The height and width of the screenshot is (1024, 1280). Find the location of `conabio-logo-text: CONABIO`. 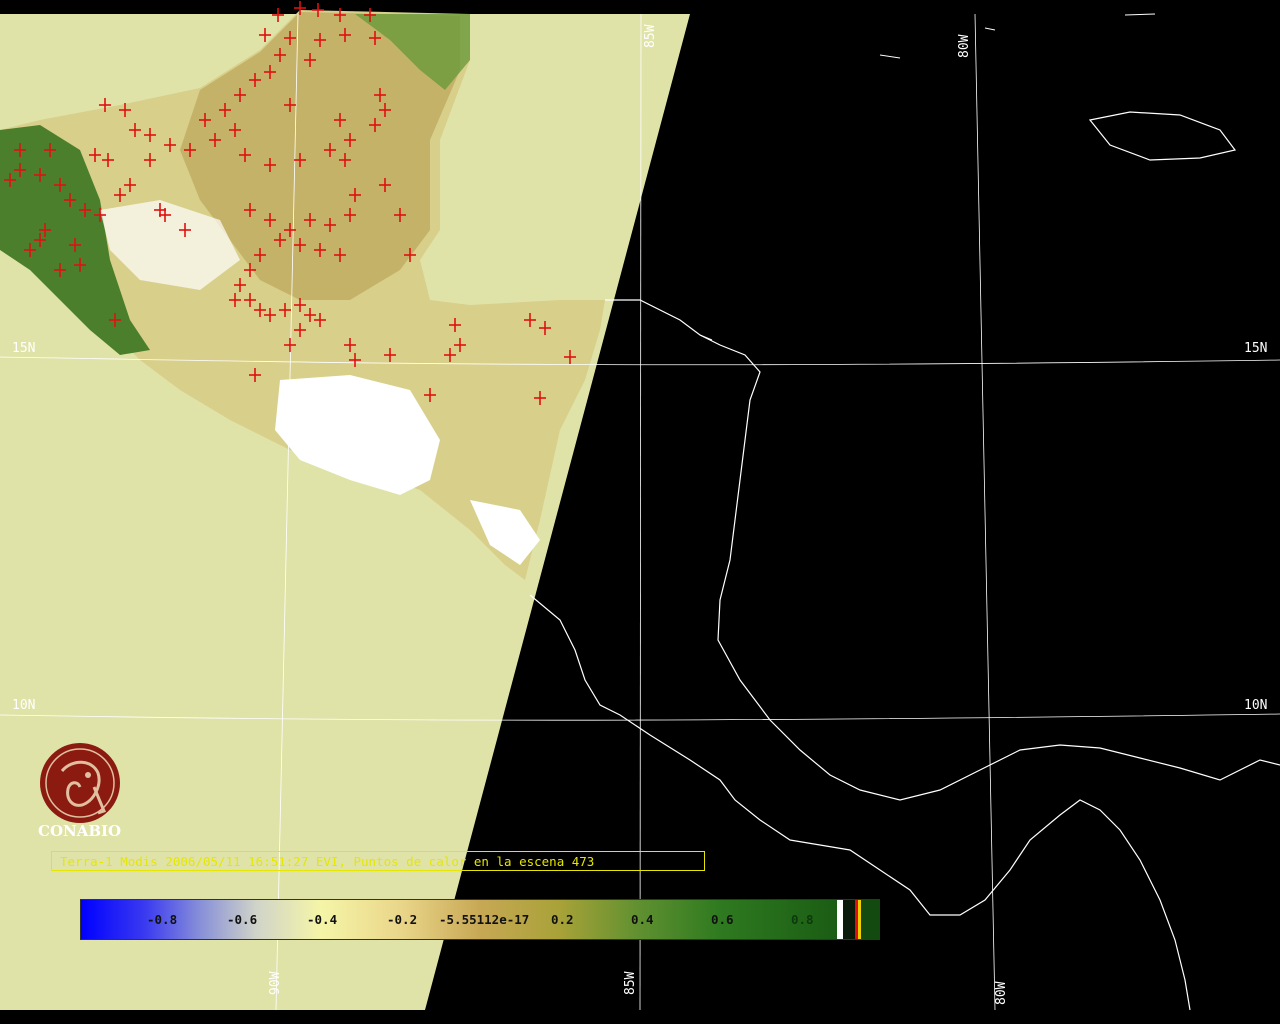

conabio-logo-text: CONABIO is located at coordinates (80, 831).